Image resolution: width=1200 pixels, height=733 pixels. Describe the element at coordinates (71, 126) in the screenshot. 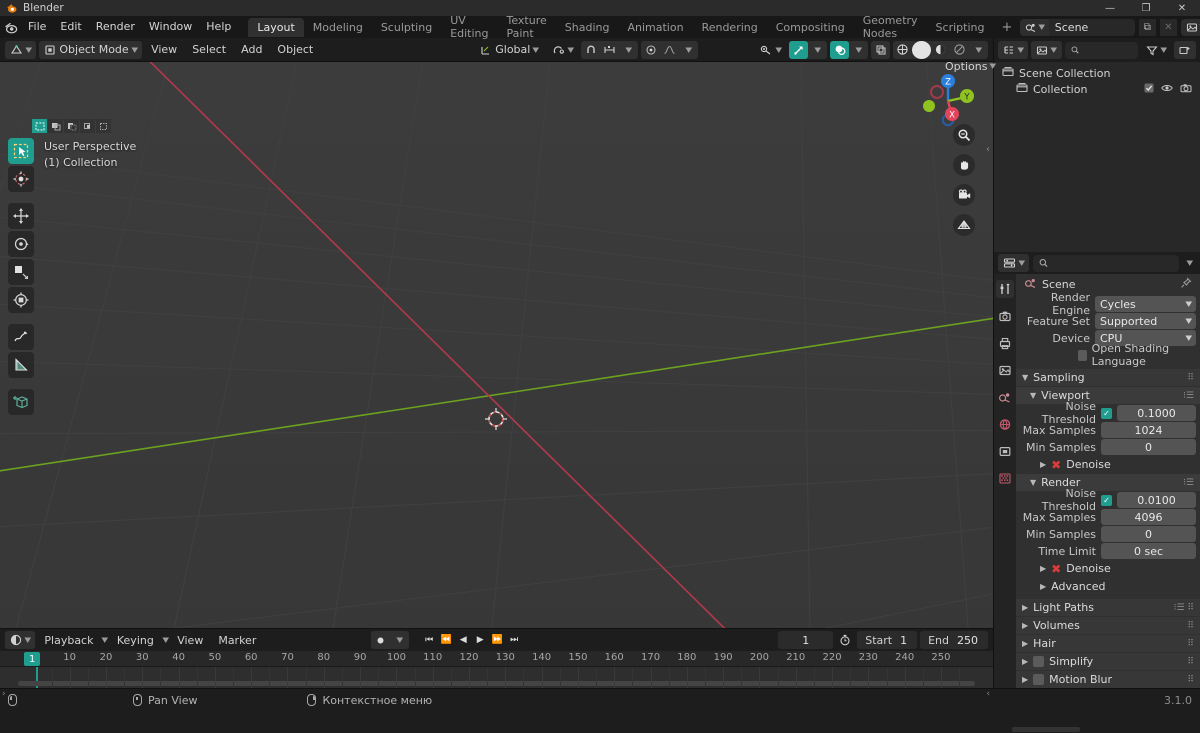

I see `select-subtract-icon` at that location.